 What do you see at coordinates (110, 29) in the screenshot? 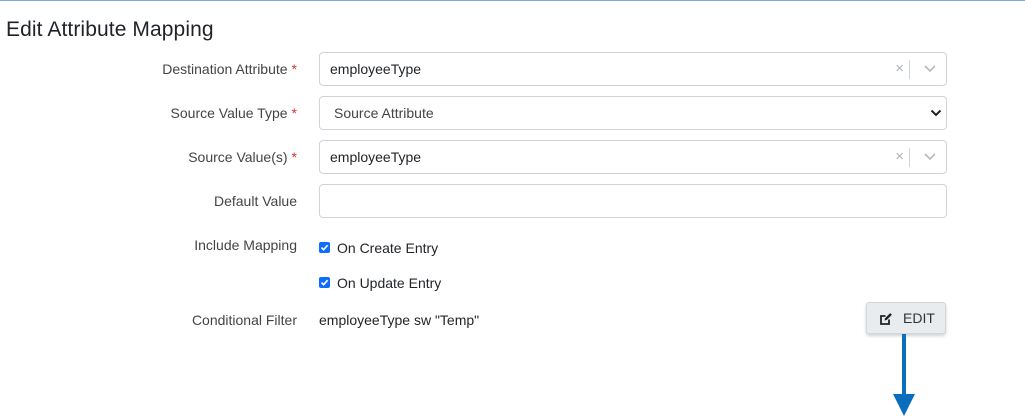
I see `page-title: Edit Attribute Mapping` at bounding box center [110, 29].